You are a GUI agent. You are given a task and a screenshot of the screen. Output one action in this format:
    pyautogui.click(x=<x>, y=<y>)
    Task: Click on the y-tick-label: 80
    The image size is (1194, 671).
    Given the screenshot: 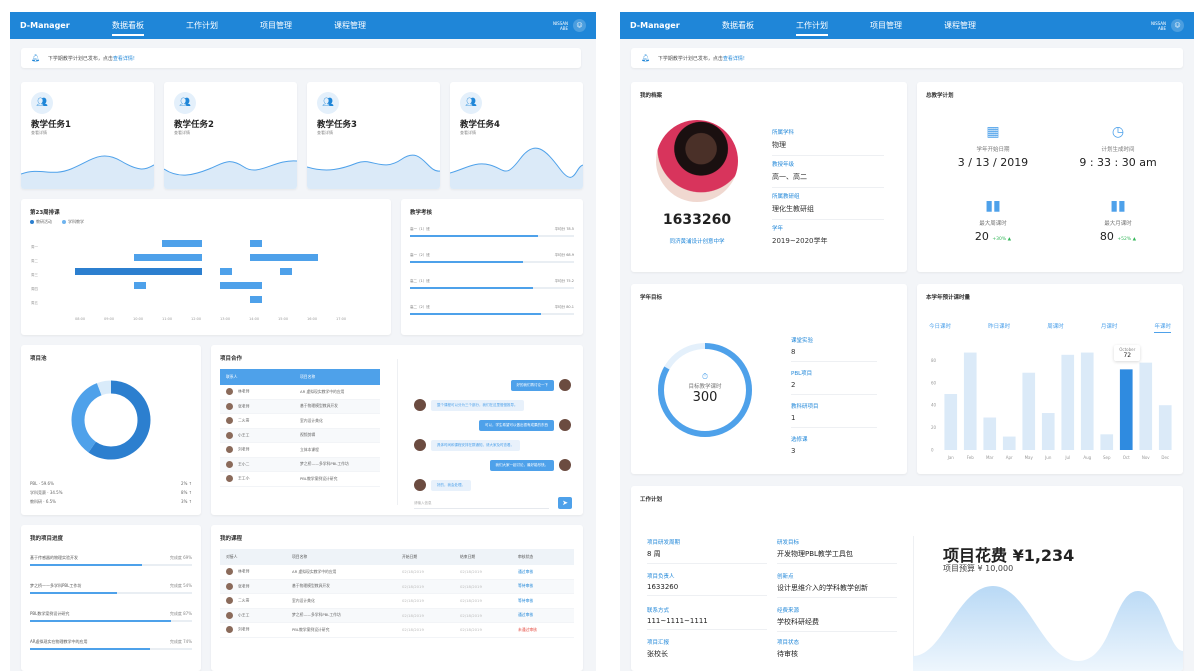 What is the action you would take?
    pyautogui.click(x=934, y=360)
    